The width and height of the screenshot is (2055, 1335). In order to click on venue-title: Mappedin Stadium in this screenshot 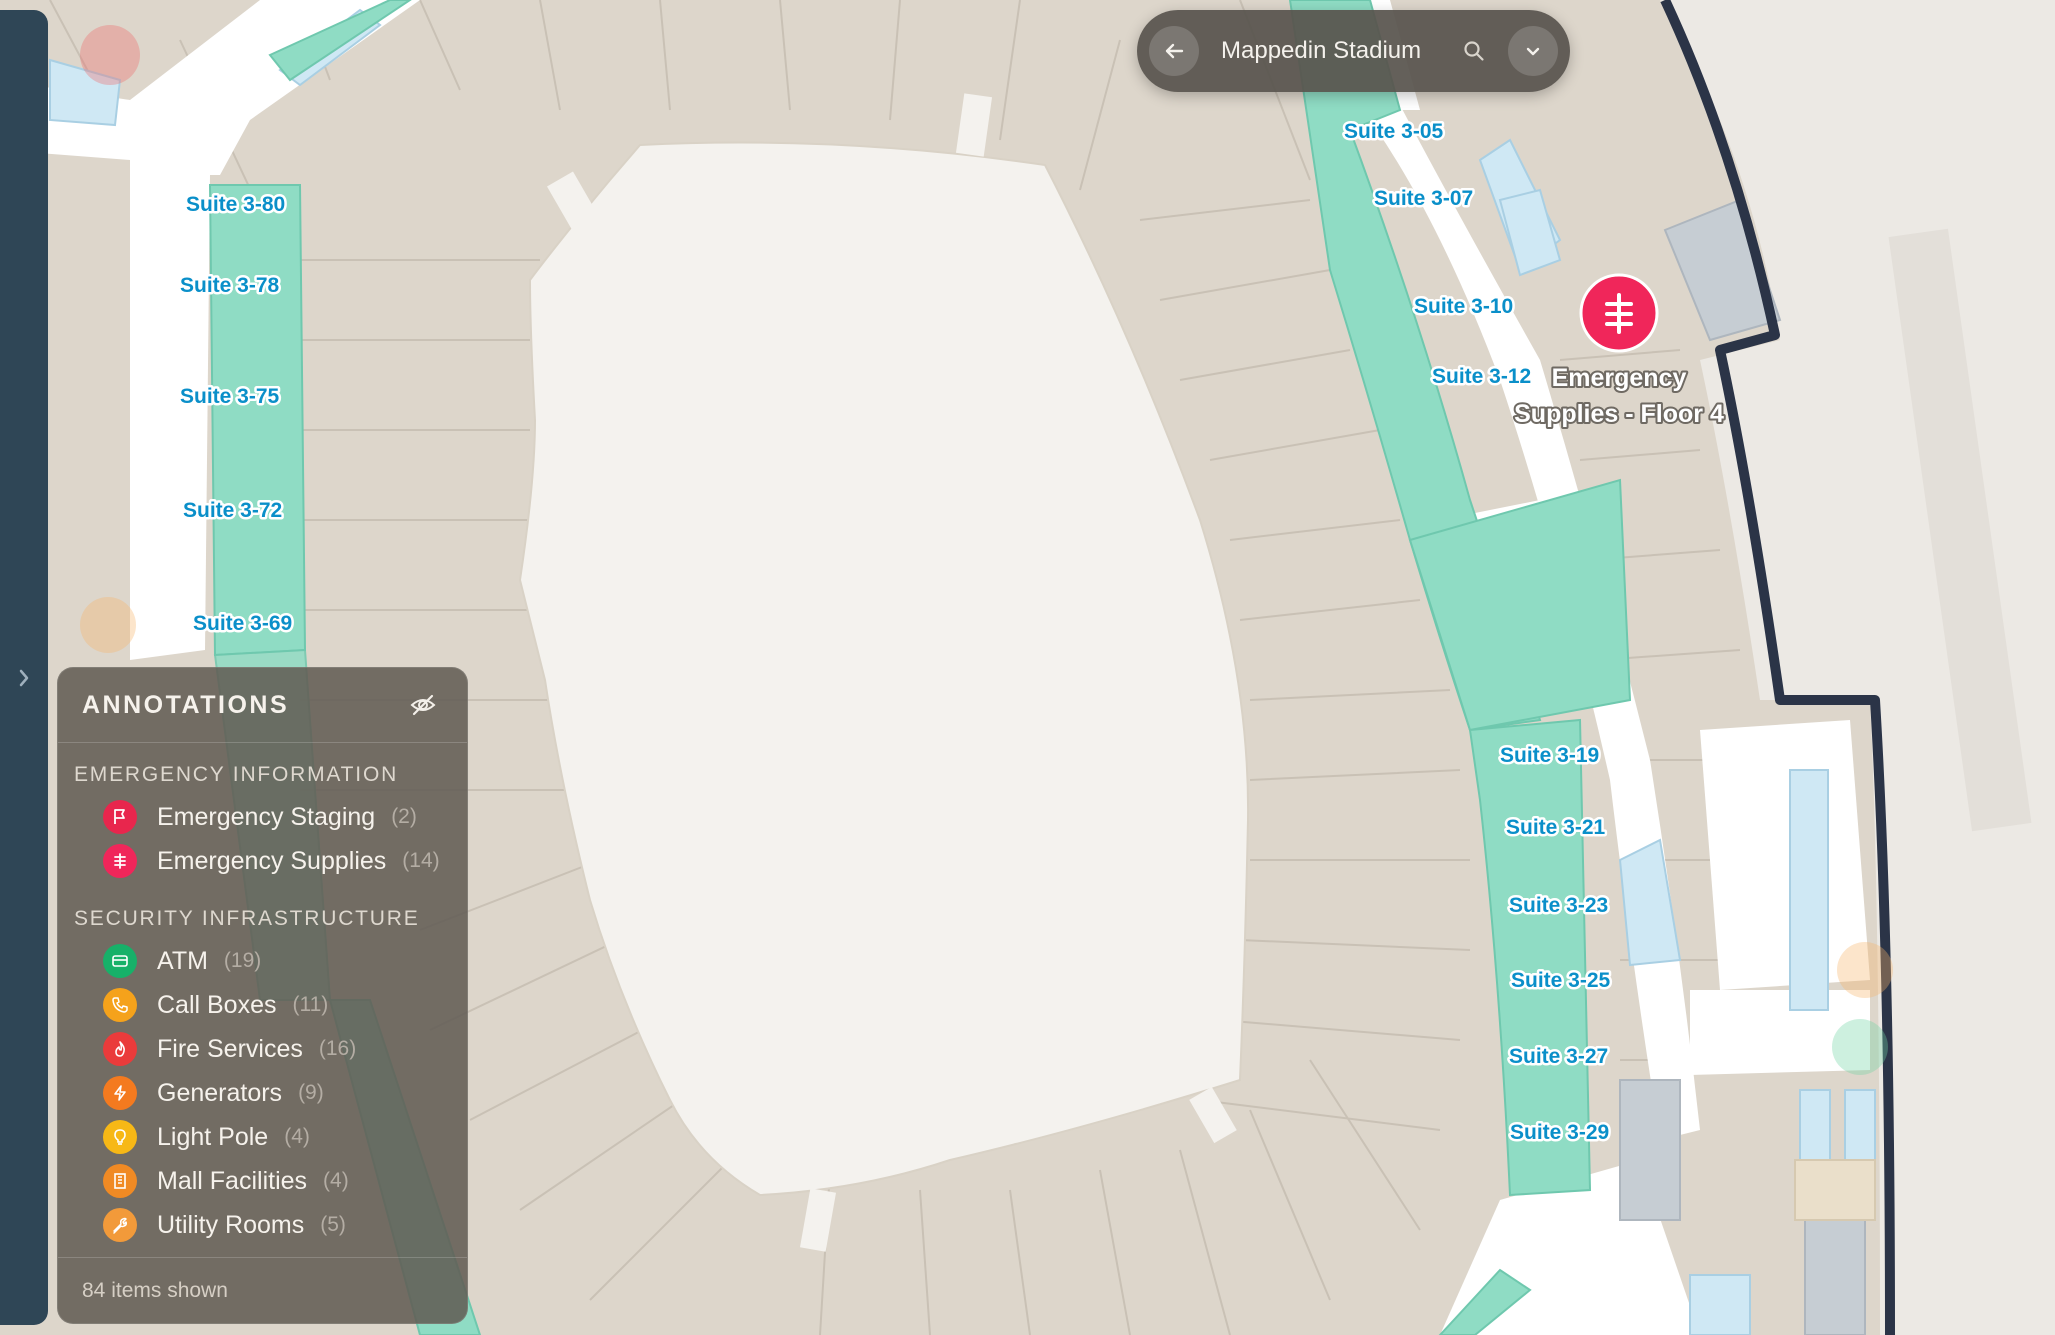, I will do `click(1337, 51)`.